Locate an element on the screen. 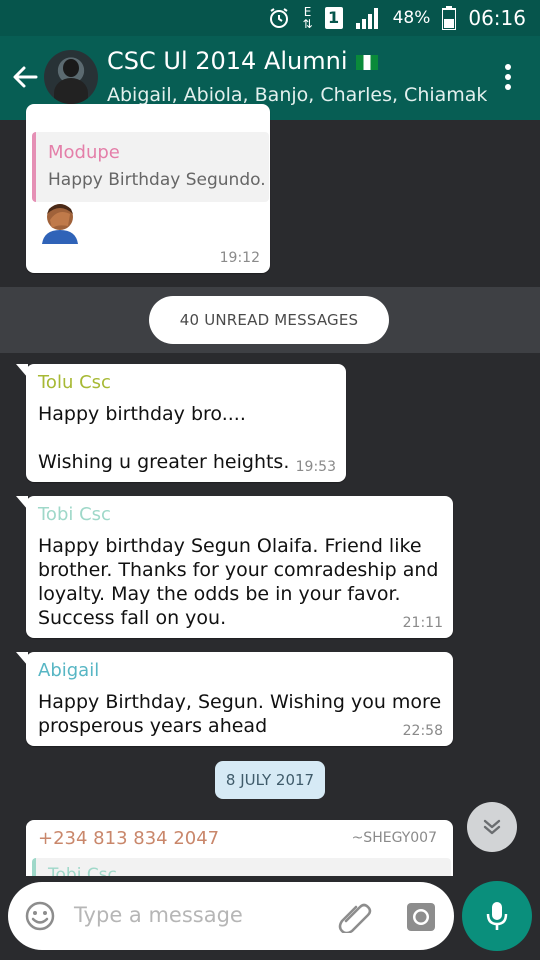  group-avatar is located at coordinates (71, 77).